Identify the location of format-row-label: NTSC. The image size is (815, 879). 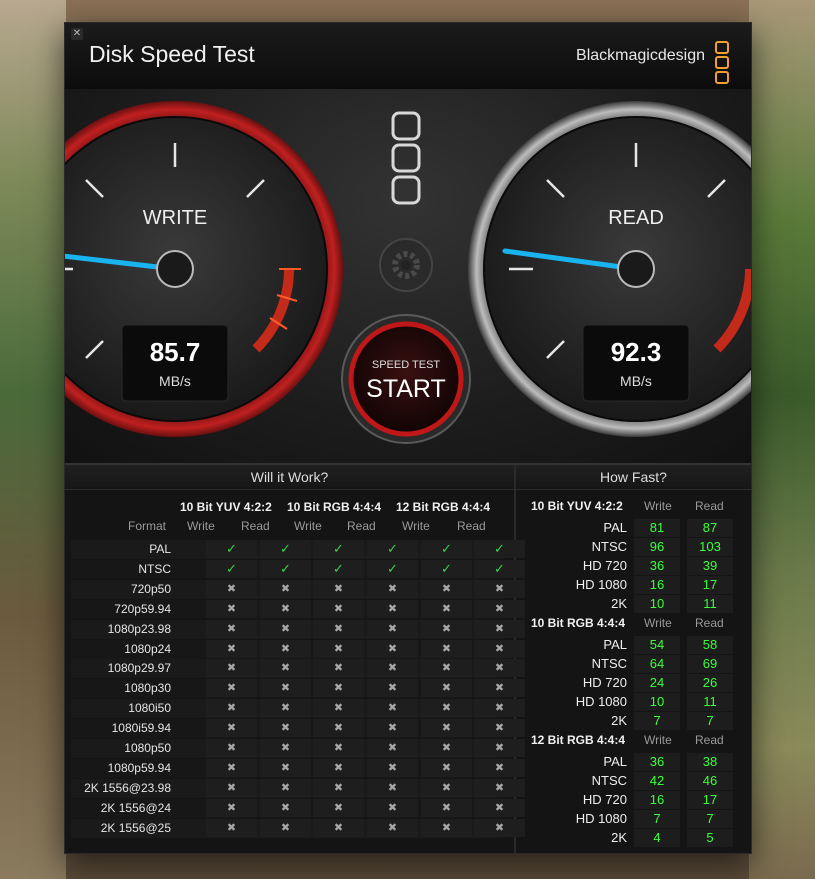
(154, 568).